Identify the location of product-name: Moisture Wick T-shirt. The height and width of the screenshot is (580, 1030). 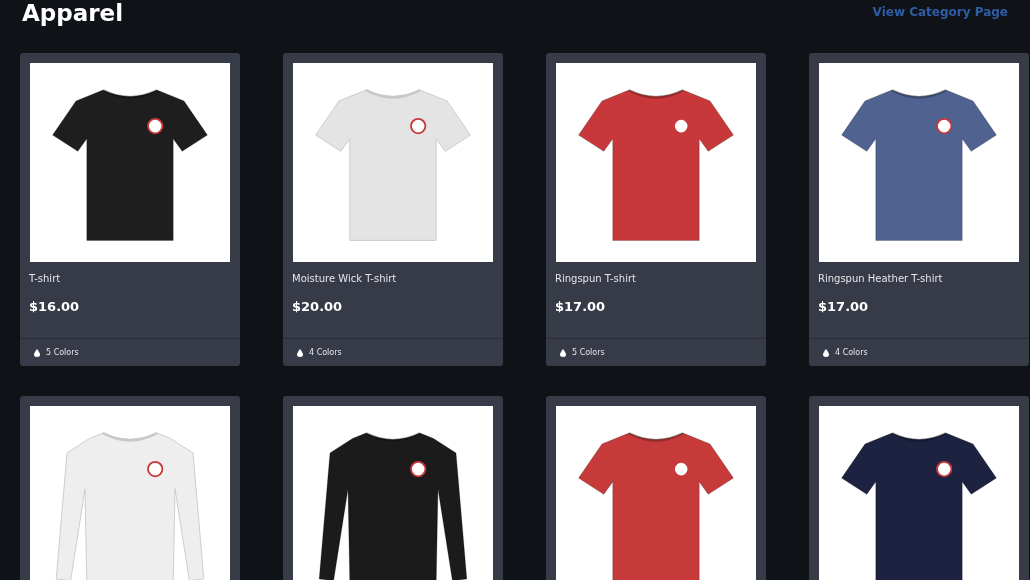
(344, 279).